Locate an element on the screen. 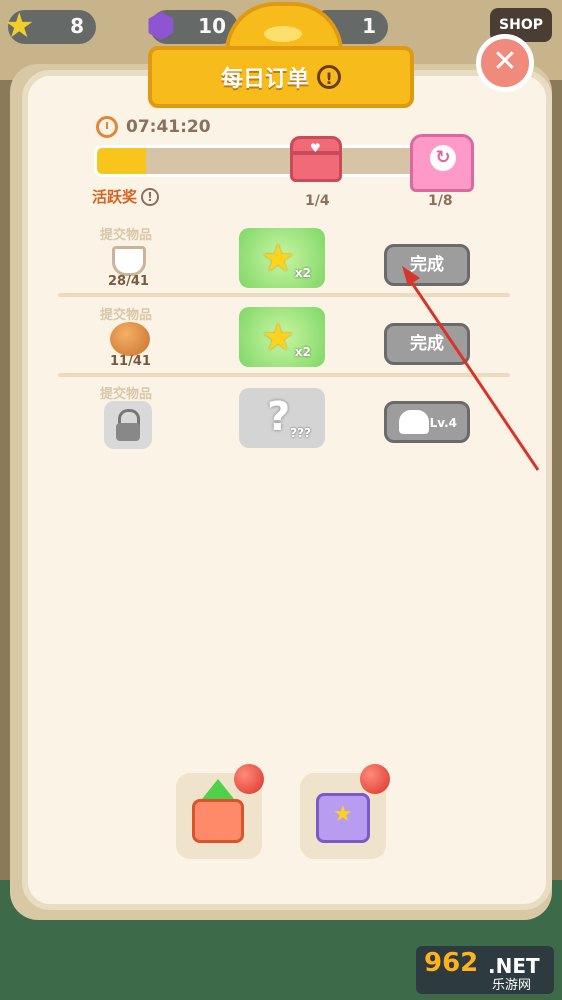 The width and height of the screenshot is (562, 1000). gift-box-icon: ★ is located at coordinates (343, 818).